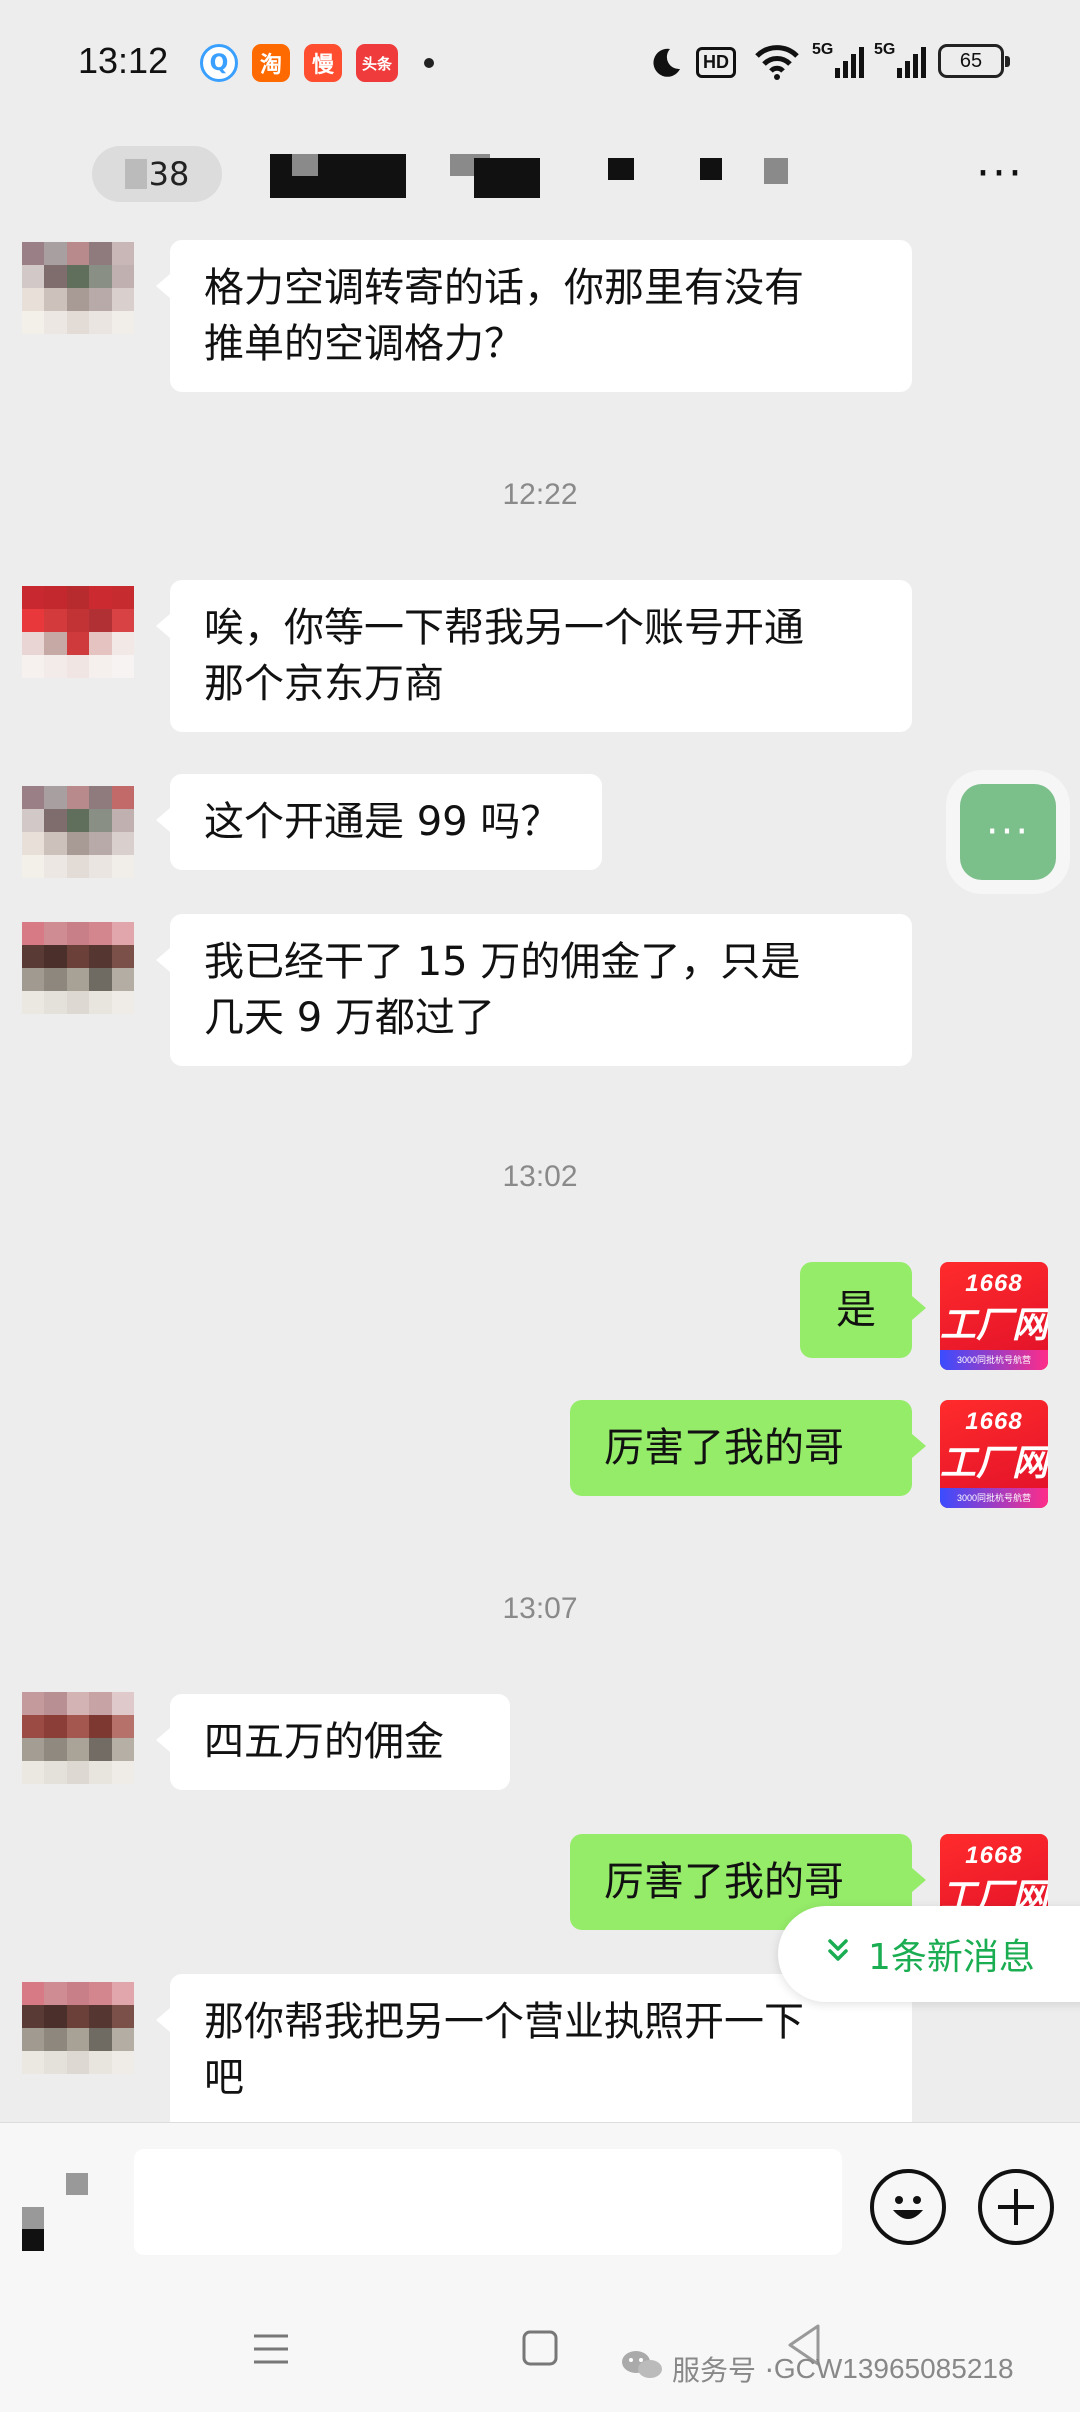 This screenshot has width=1080, height=2412. Describe the element at coordinates (323, 63) in the screenshot. I see `man-icon: 慢` at that location.